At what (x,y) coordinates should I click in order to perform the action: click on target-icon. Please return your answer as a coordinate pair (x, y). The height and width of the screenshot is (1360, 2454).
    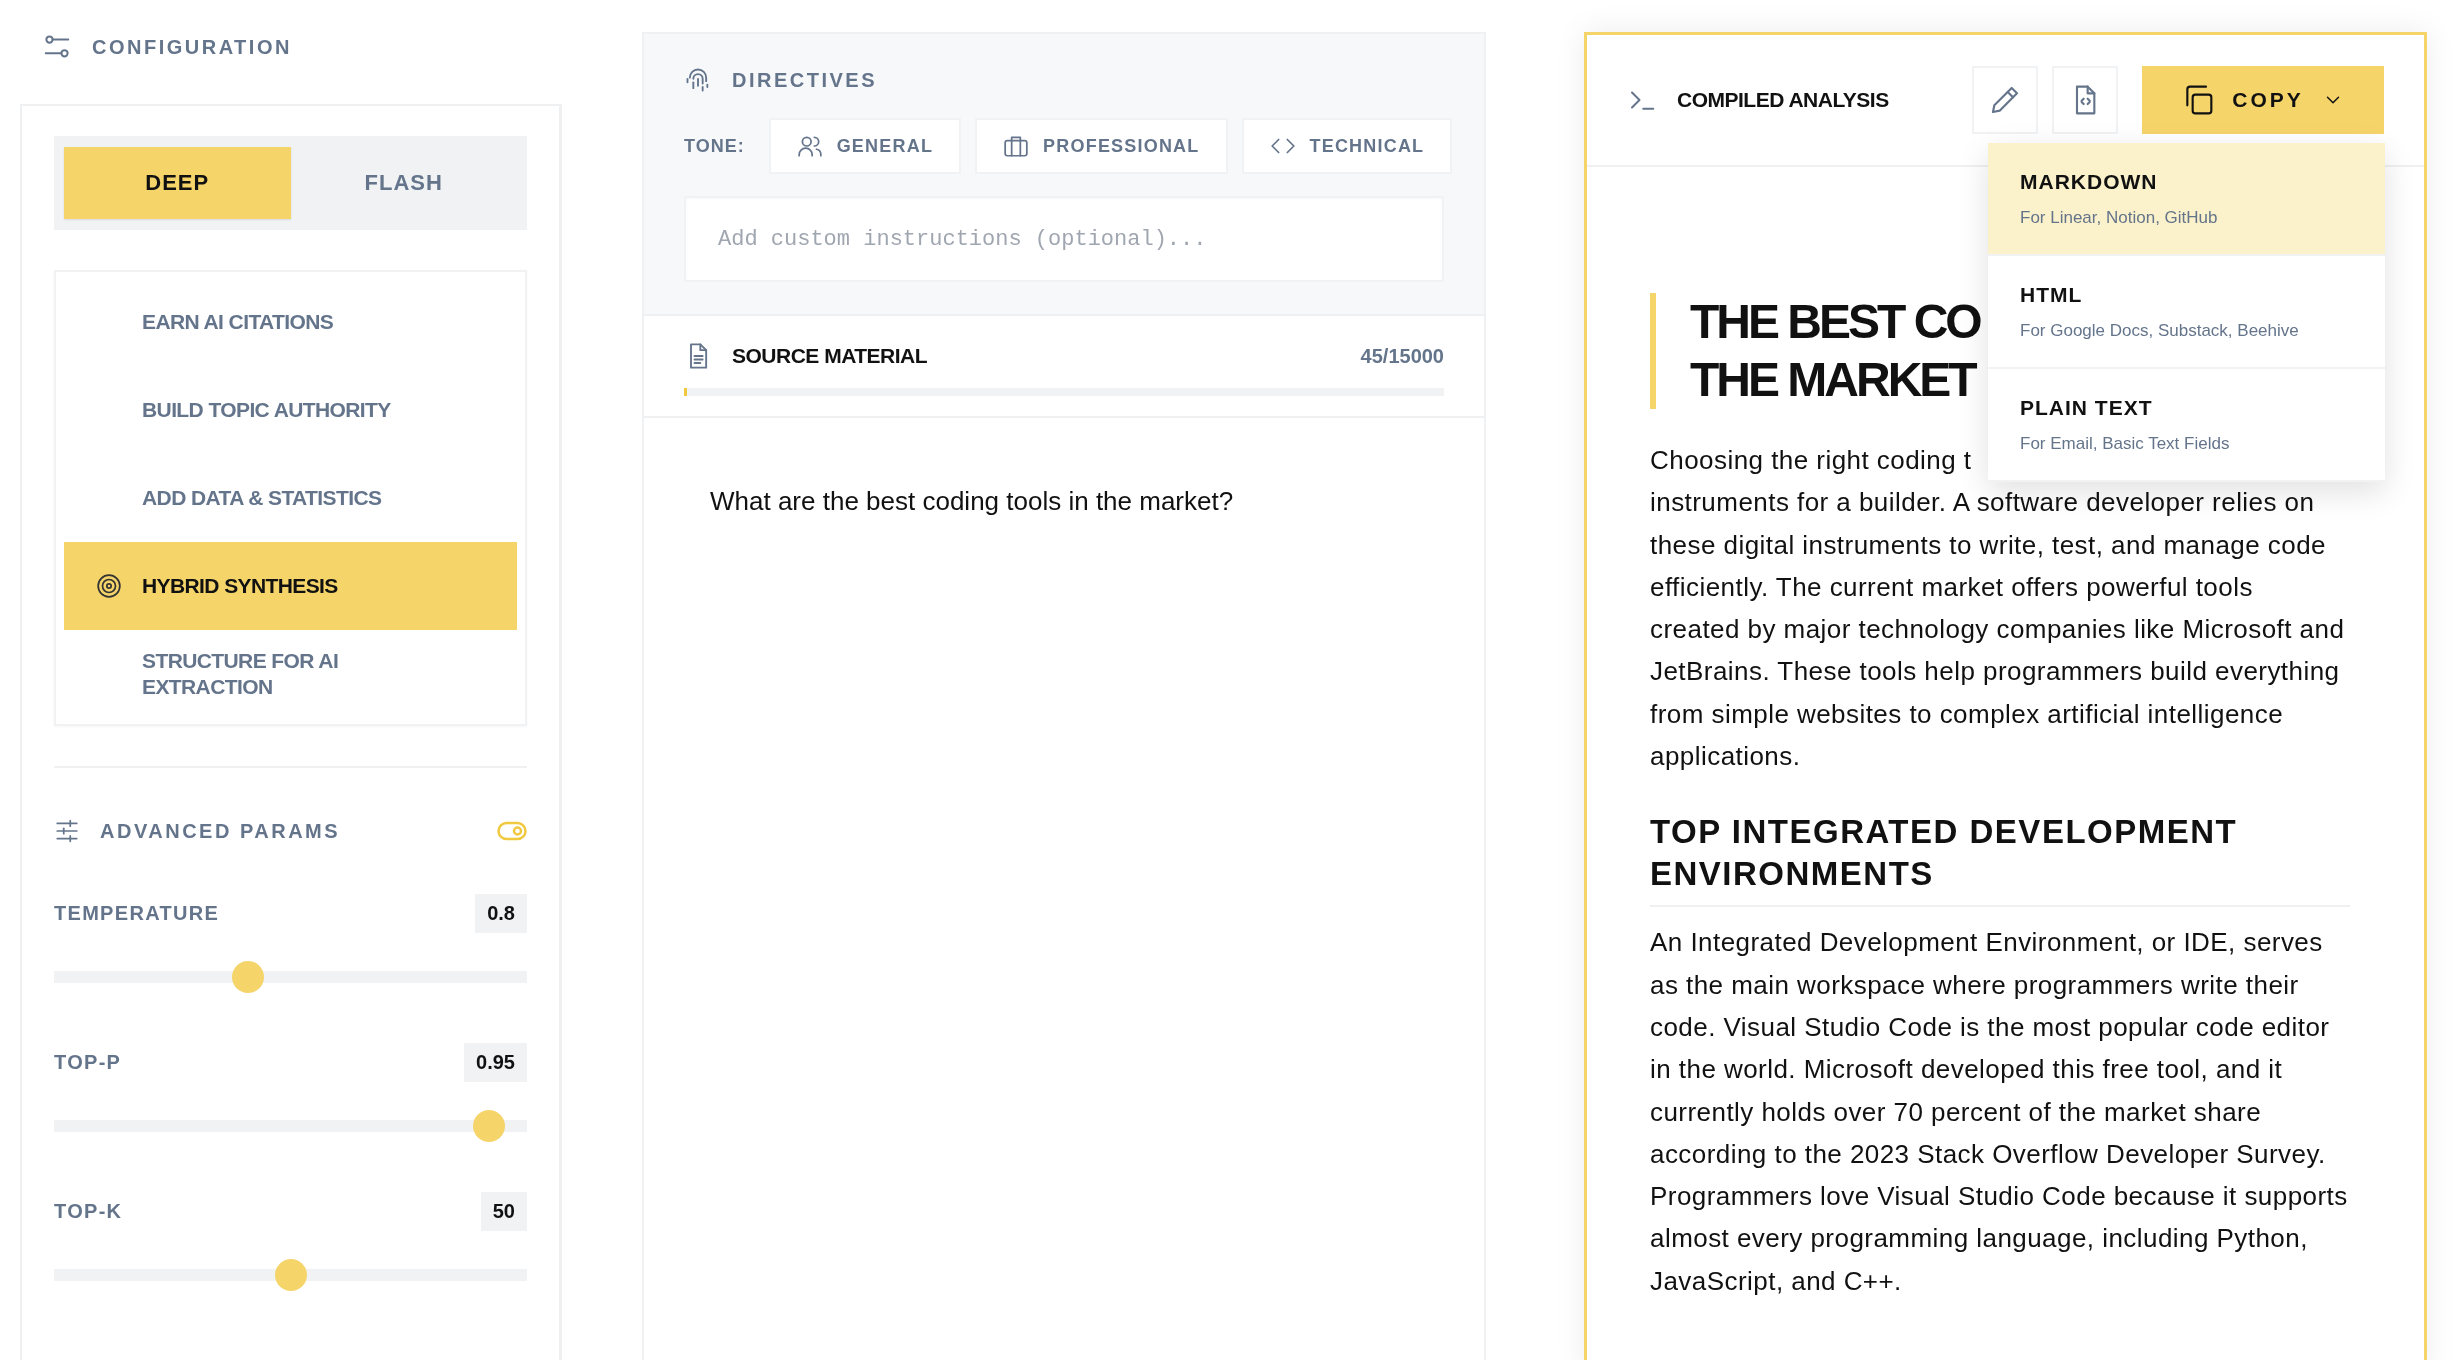
    Looking at the image, I should click on (109, 586).